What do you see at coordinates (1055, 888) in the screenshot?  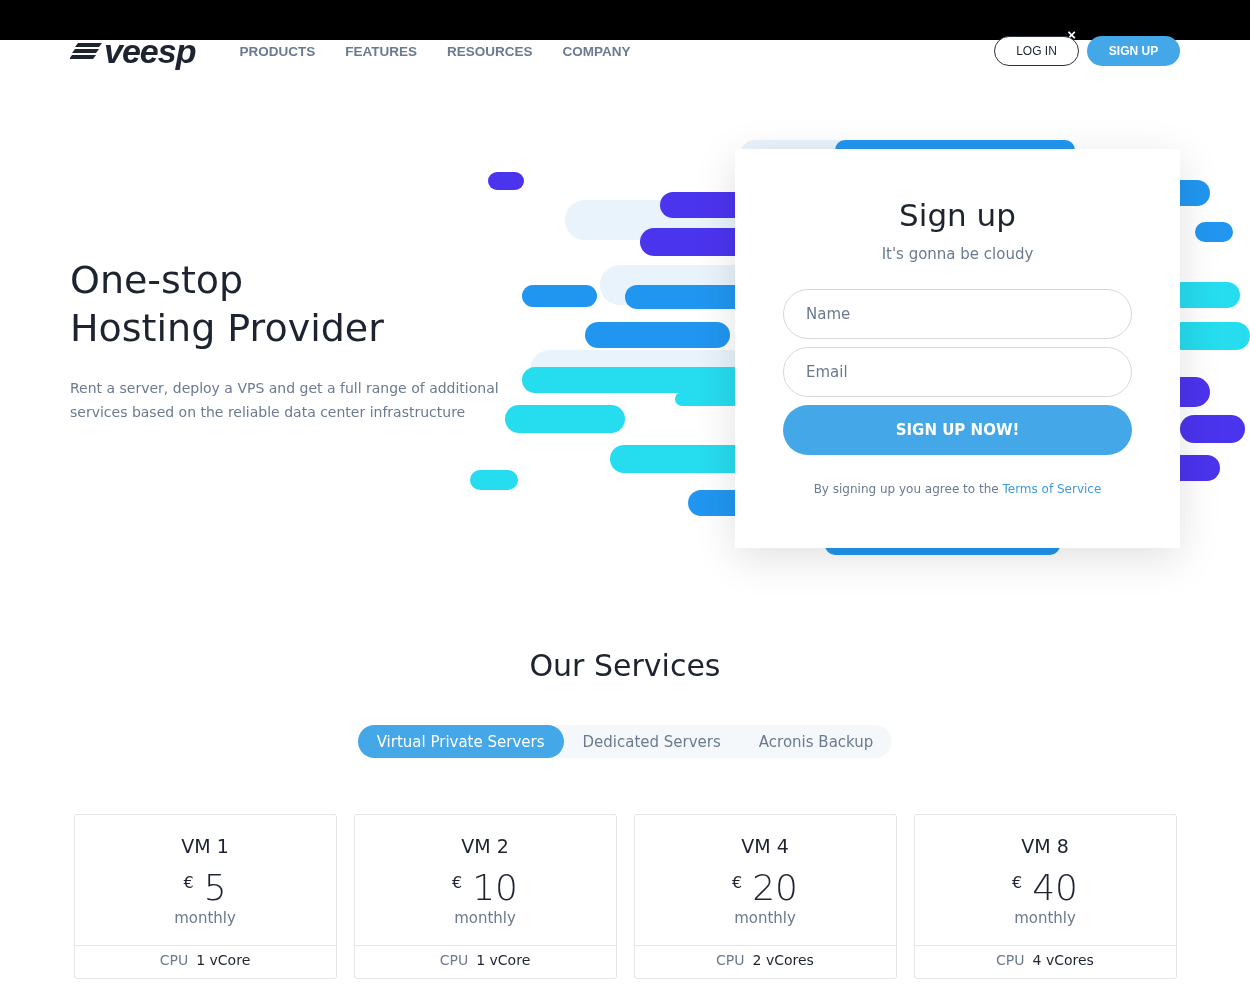 I see `price: 40` at bounding box center [1055, 888].